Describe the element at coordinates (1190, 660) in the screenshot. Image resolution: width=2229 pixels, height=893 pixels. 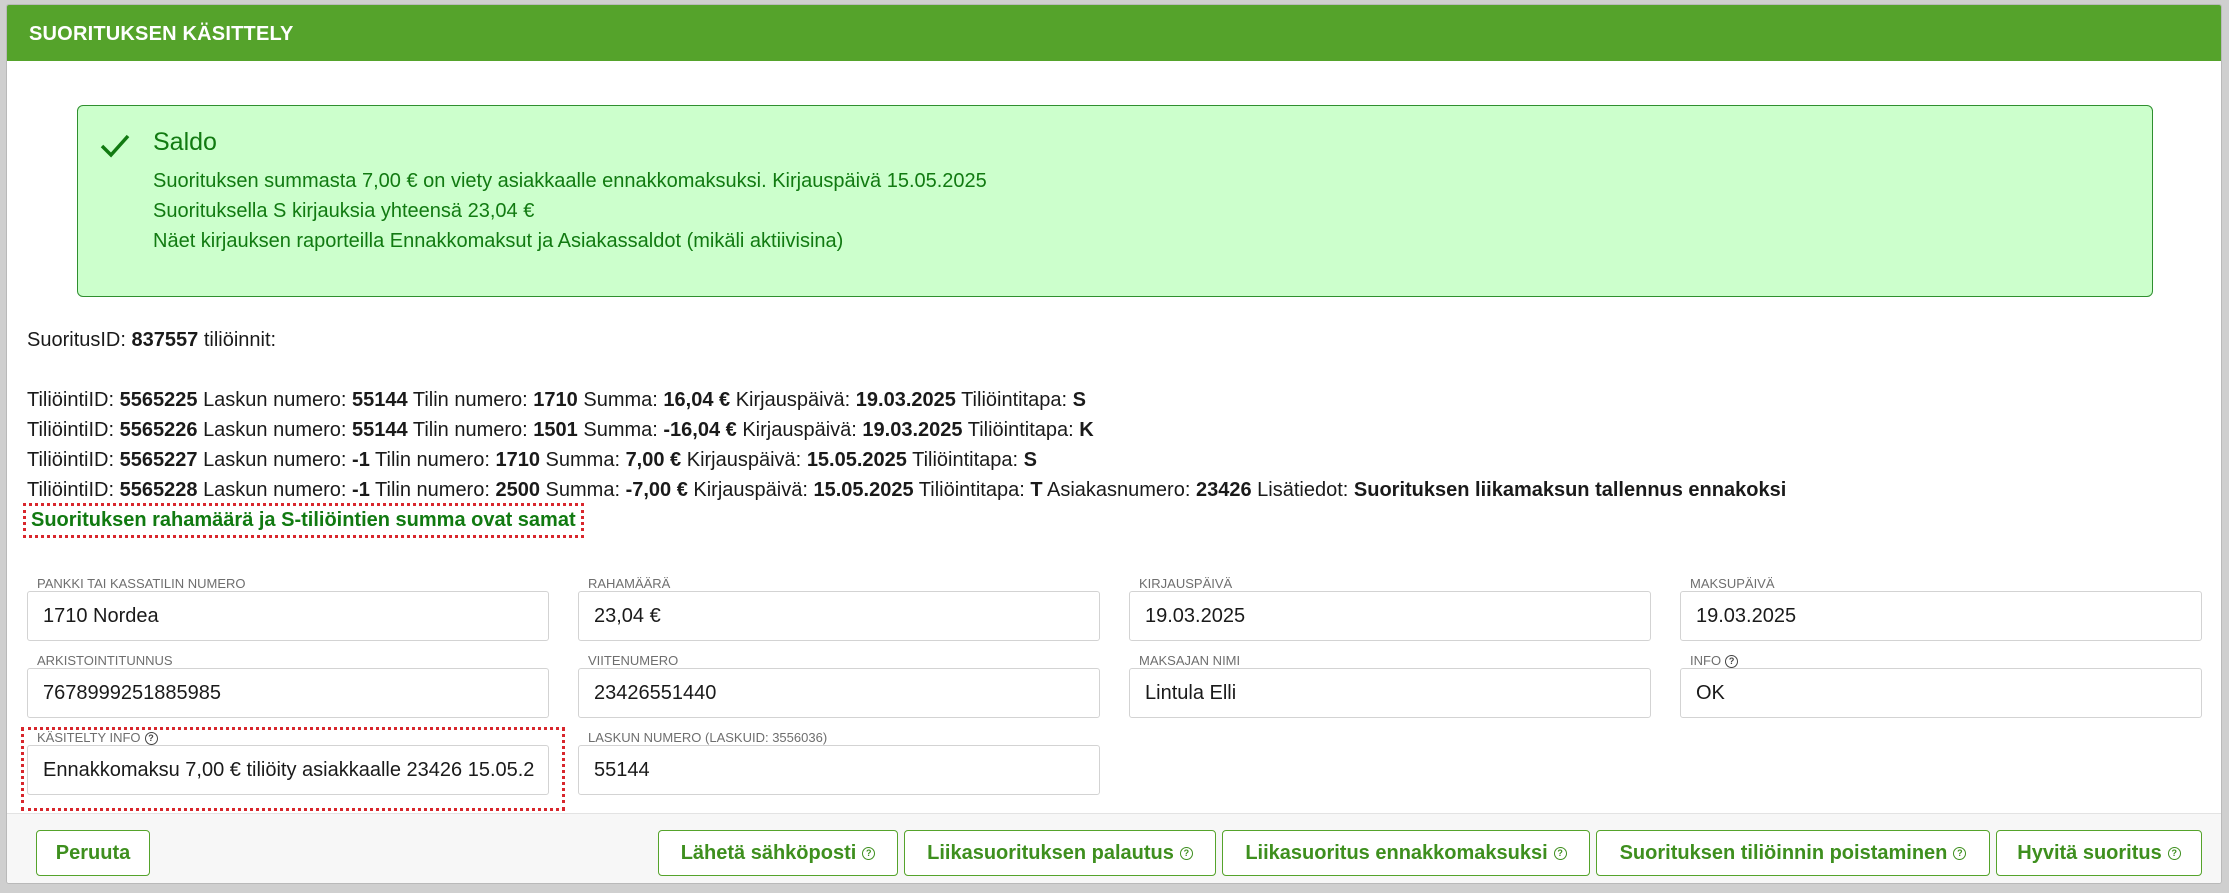
I see `payer-name-label: MAKSAJAN NIMI` at that location.